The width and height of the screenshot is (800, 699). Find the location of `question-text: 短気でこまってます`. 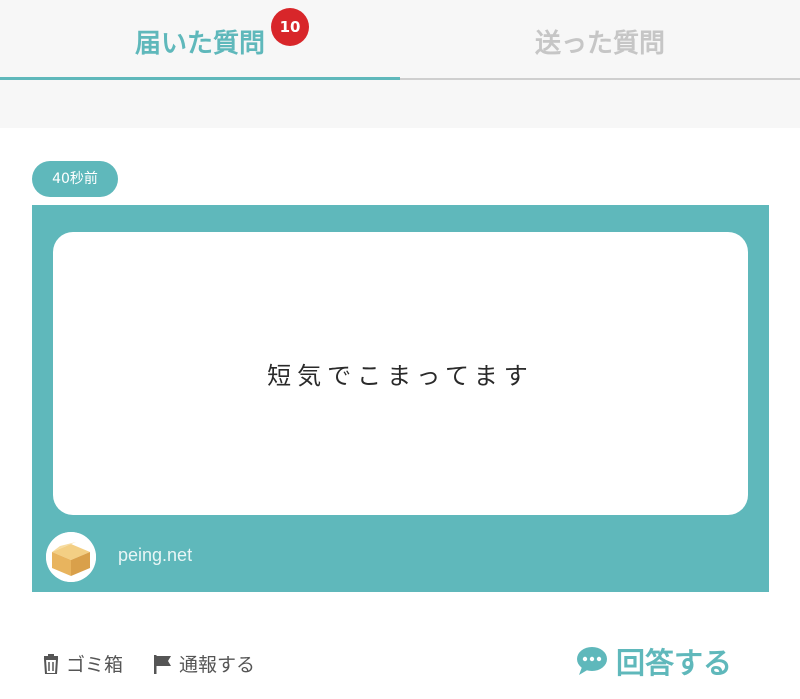

question-text: 短気でこまってます is located at coordinates (400, 376).